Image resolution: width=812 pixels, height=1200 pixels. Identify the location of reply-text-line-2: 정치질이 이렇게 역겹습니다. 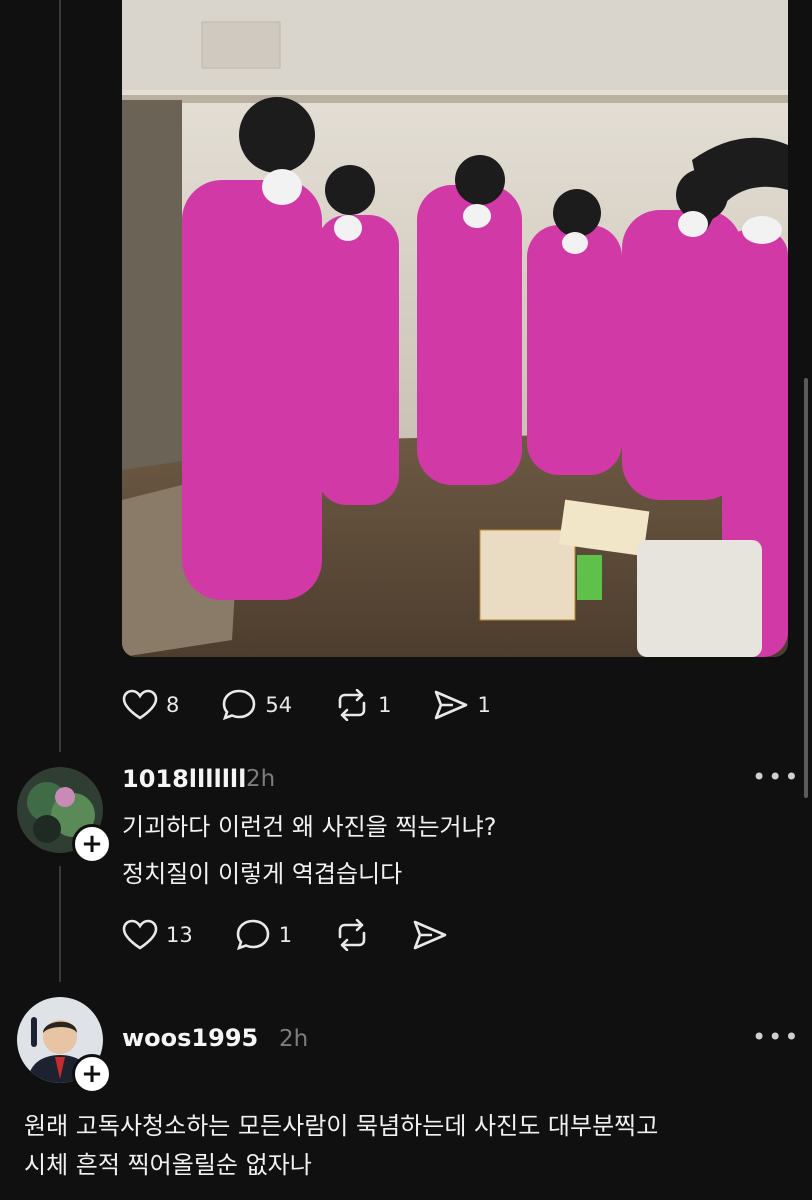
(262, 874).